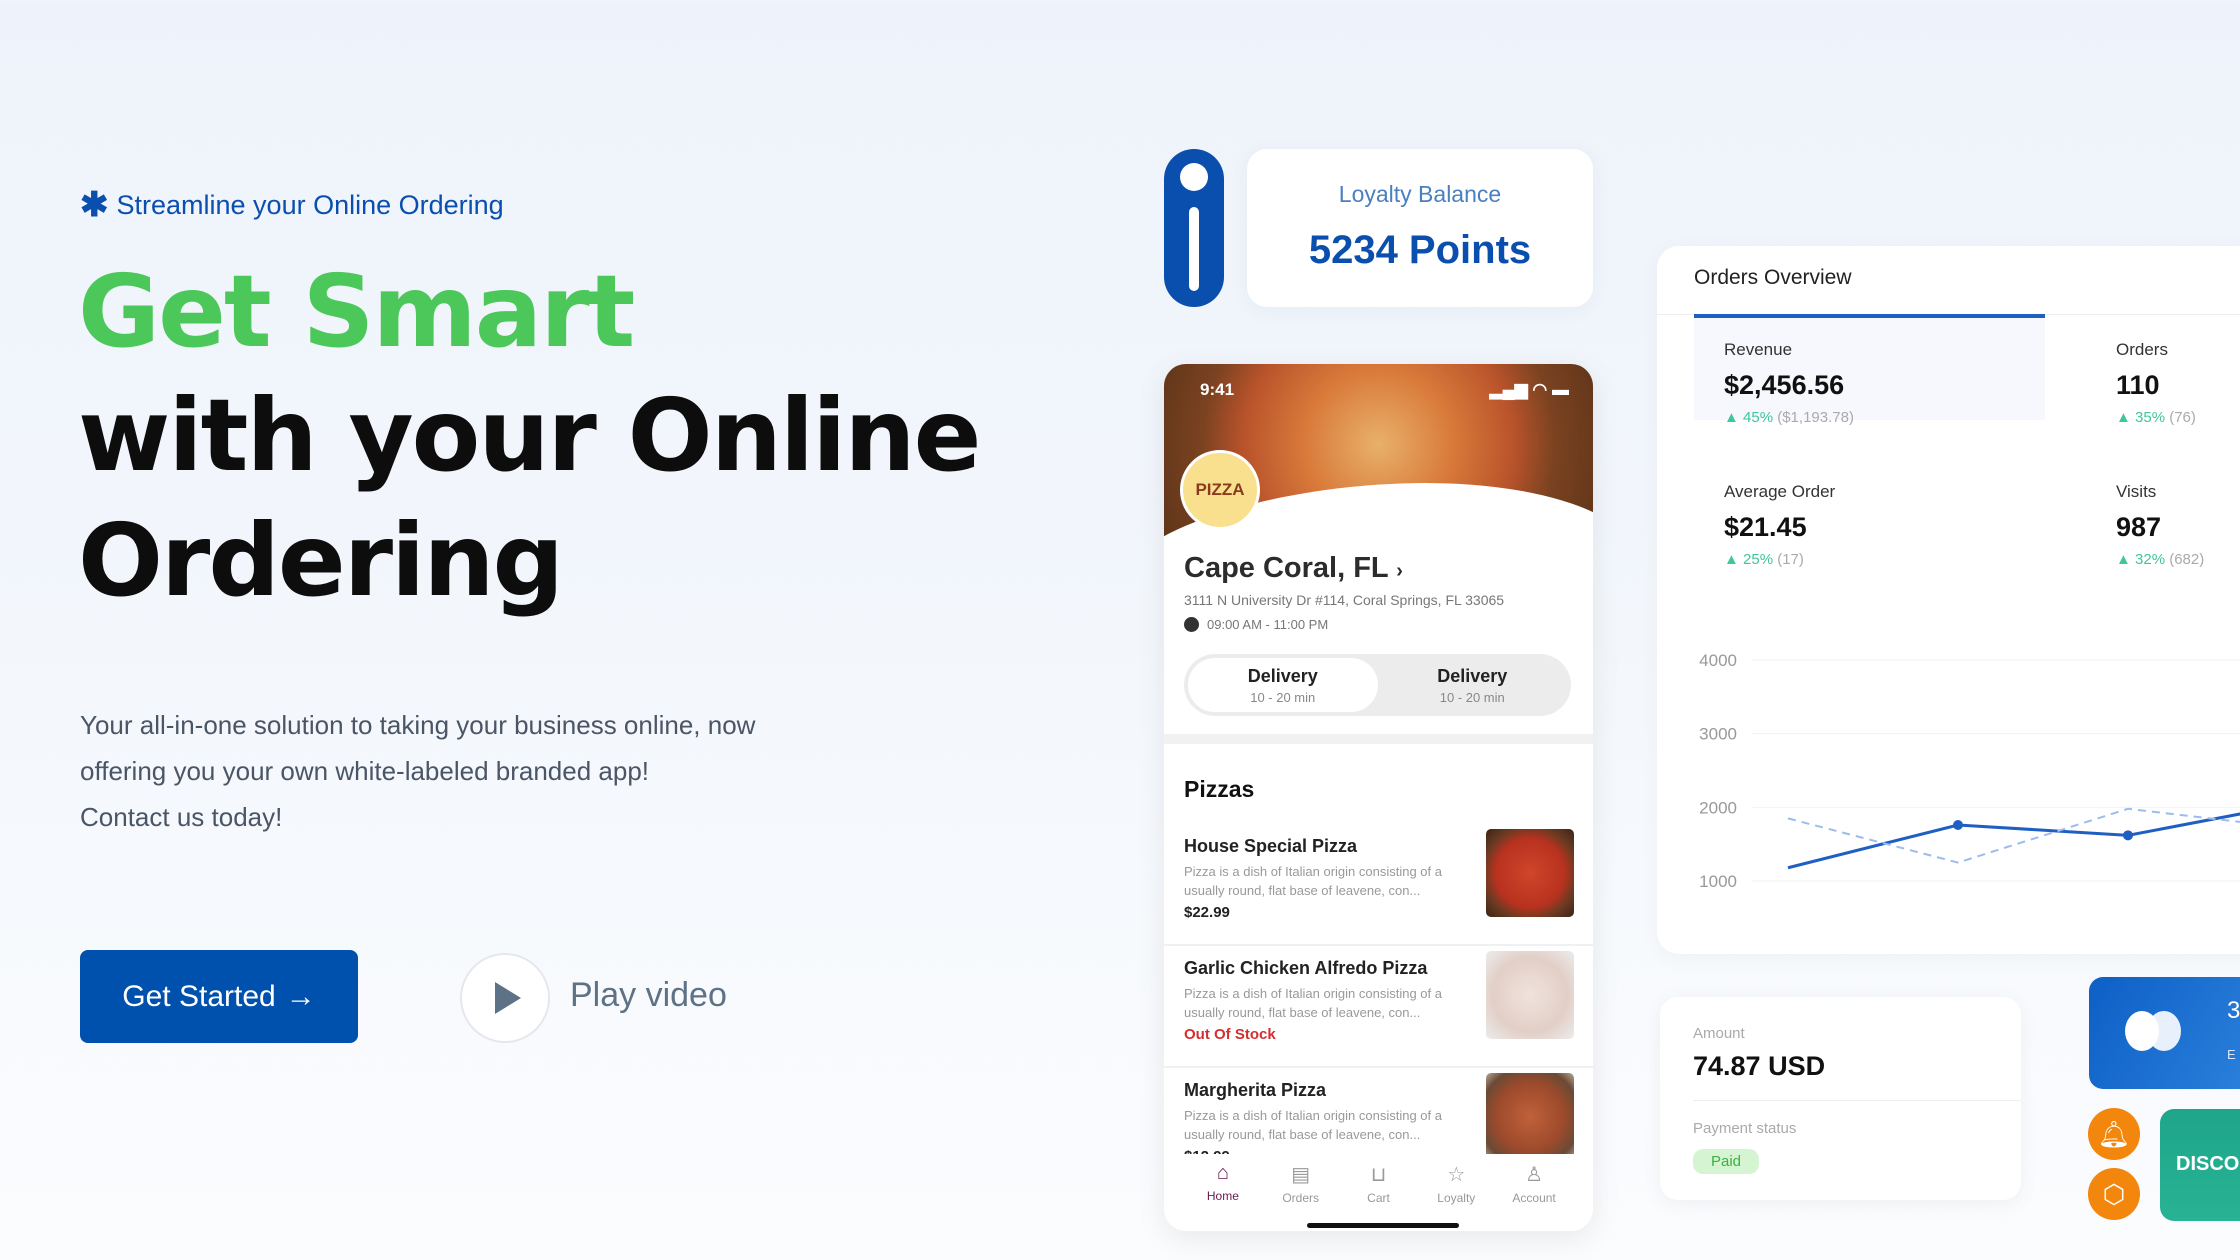 This screenshot has width=2240, height=1260. Describe the element at coordinates (1219, 789) in the screenshot. I see `section-title: Pizzas` at that location.